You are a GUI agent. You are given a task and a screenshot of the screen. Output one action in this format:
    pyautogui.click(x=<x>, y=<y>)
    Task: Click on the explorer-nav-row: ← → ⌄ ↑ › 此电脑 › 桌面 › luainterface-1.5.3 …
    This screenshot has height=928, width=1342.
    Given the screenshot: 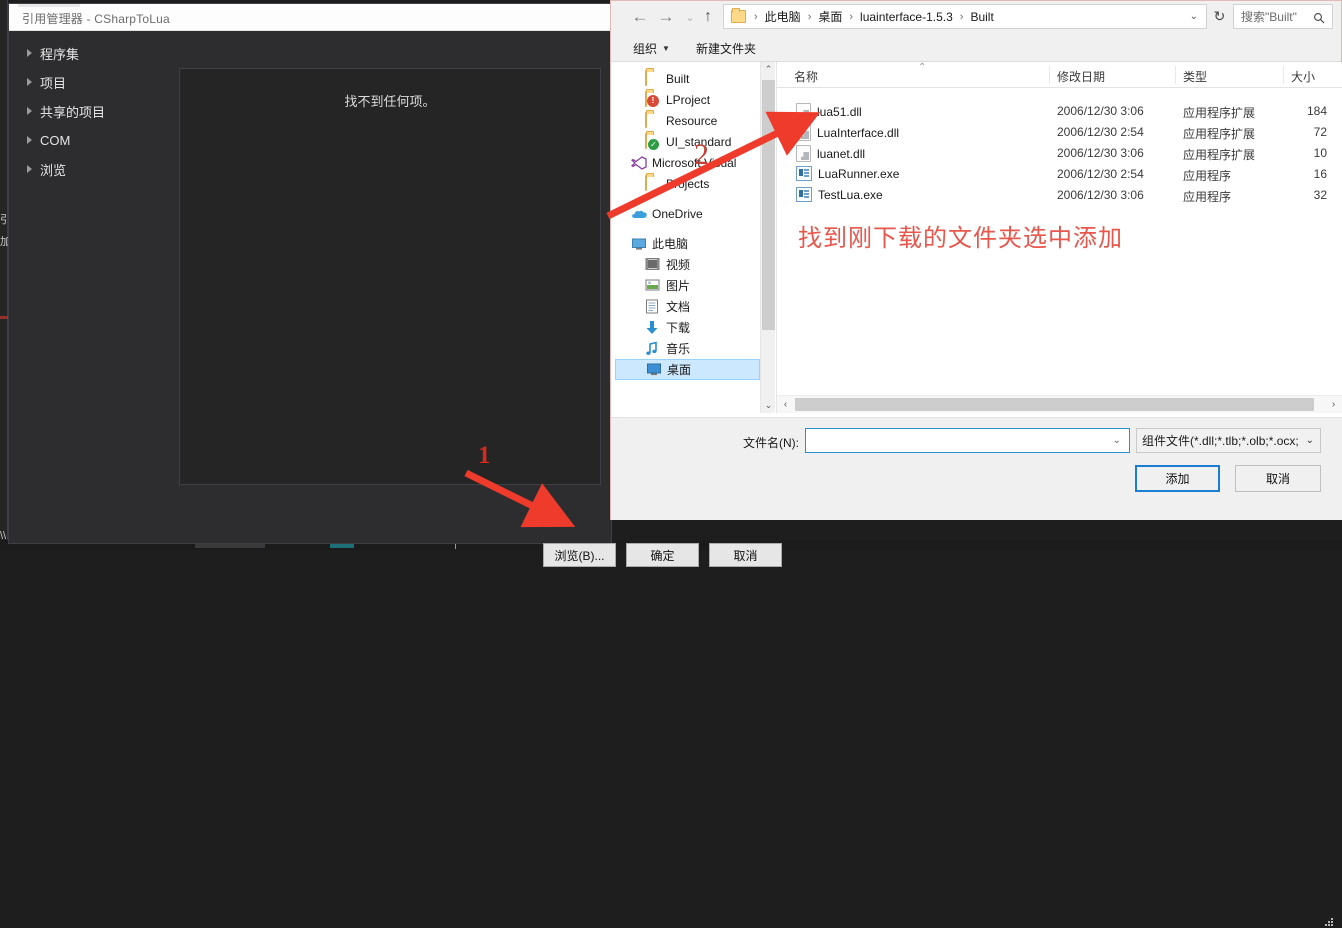 What is the action you would take?
    pyautogui.click(x=976, y=17)
    